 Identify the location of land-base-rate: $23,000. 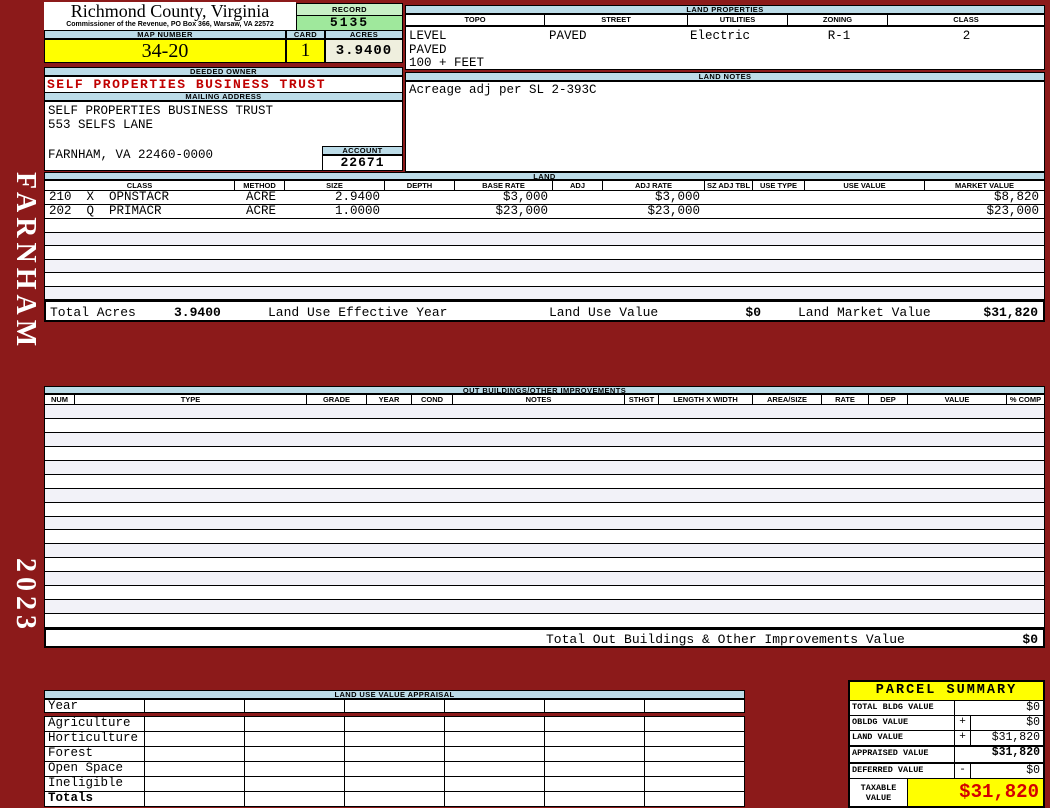
(521, 211).